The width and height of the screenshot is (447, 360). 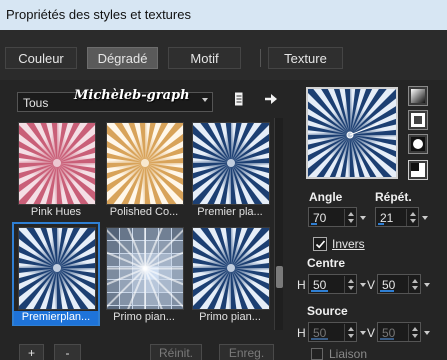 What do you see at coordinates (337, 332) in the screenshot?
I see `source-h-stepper: 50` at bounding box center [337, 332].